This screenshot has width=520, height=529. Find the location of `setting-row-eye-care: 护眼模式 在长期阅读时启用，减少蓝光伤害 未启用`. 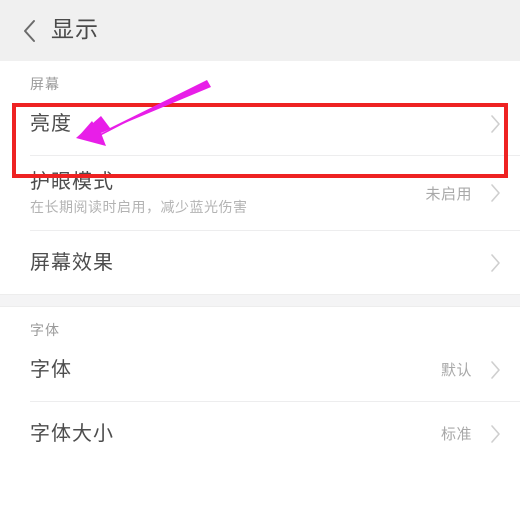

setting-row-eye-care: 护眼模式 在长期阅读时启用，减少蓝光伤害 未启用 is located at coordinates (260, 193).